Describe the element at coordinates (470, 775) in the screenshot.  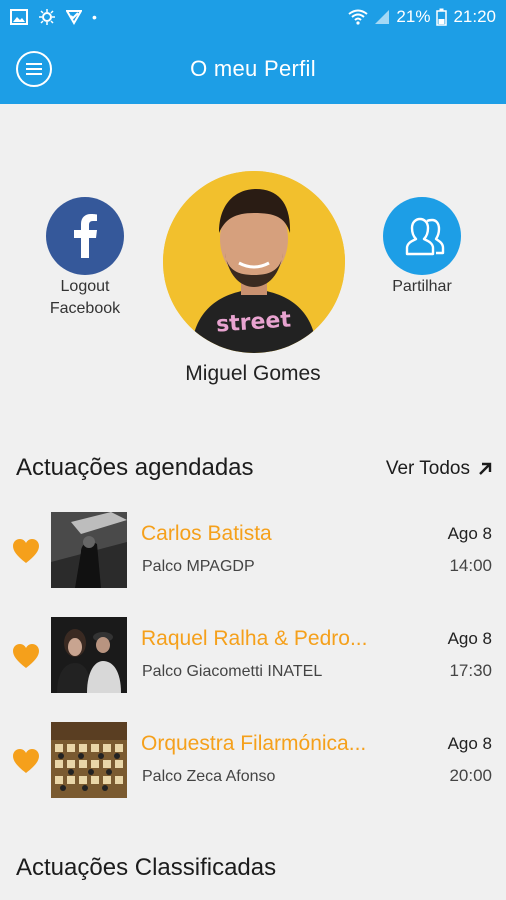
I see `event-time: 20:00` at that location.